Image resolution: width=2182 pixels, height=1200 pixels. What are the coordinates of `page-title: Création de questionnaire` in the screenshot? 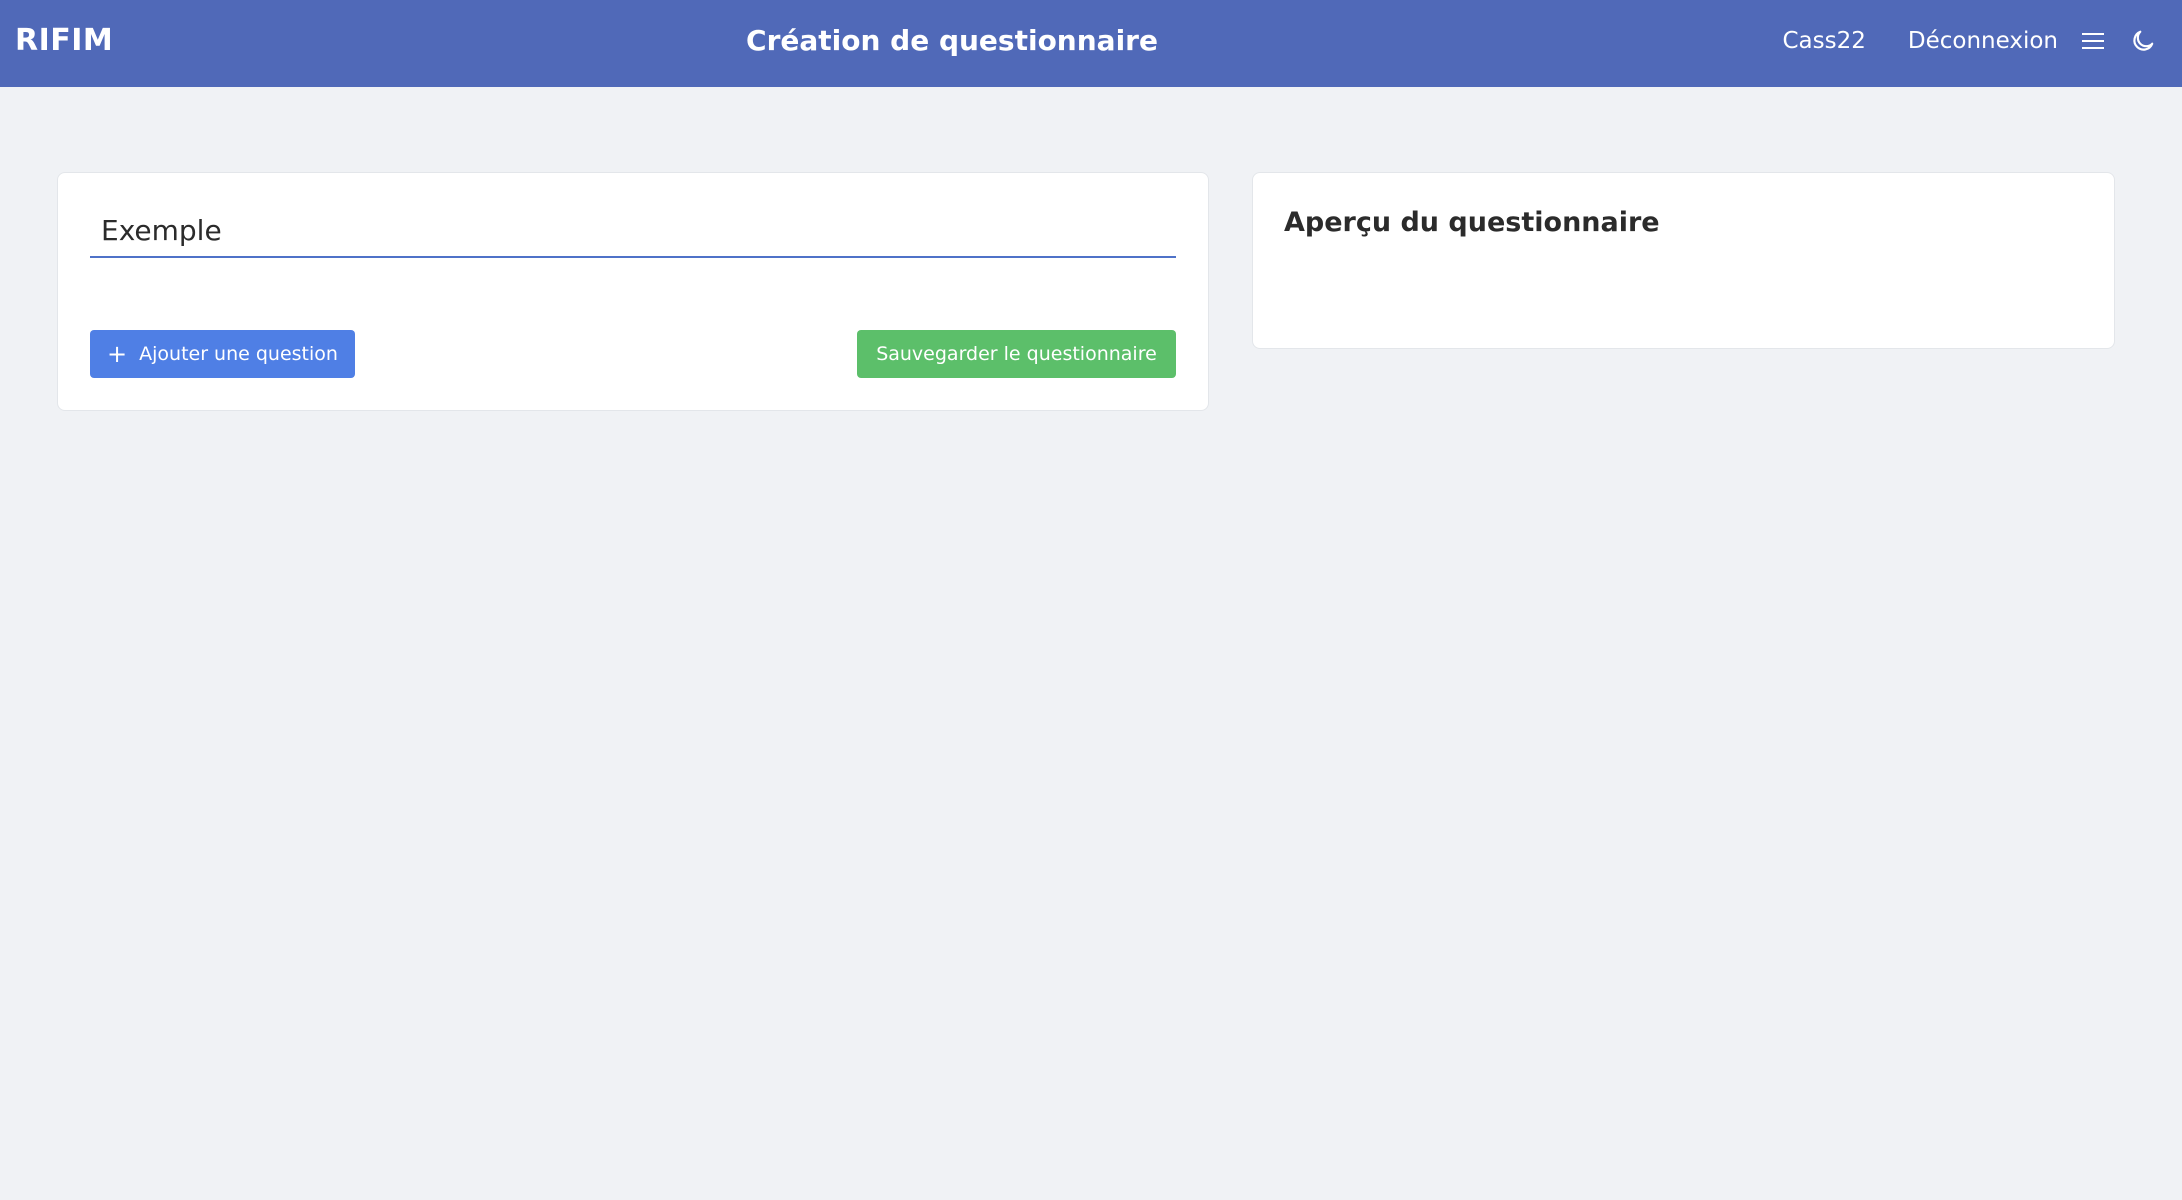 It's located at (952, 40).